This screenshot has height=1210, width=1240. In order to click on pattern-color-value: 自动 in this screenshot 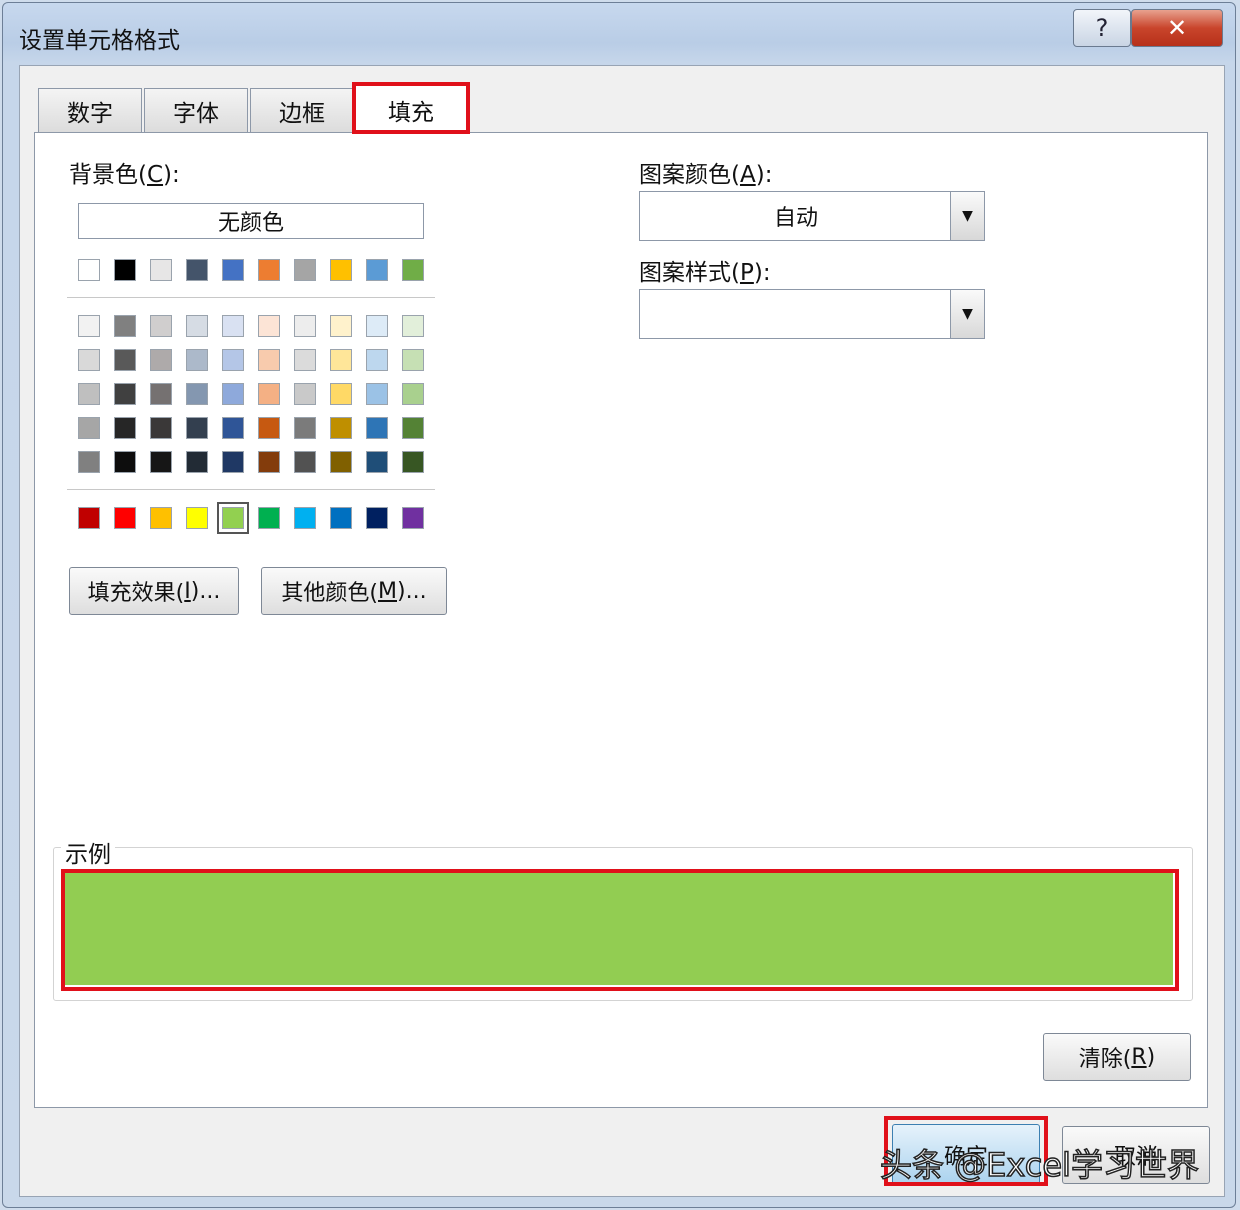, I will do `click(795, 218)`.